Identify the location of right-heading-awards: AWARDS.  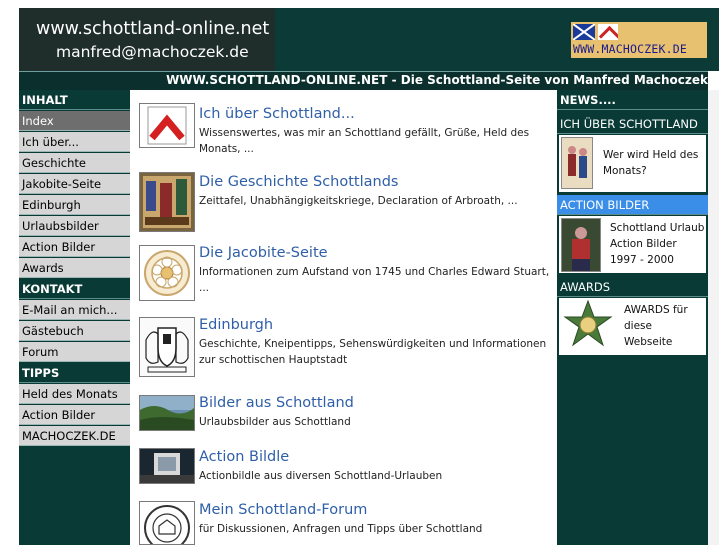
(632, 287).